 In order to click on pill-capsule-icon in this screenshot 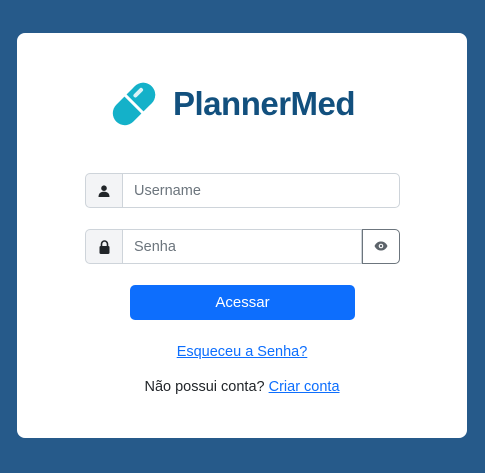, I will do `click(134, 104)`.